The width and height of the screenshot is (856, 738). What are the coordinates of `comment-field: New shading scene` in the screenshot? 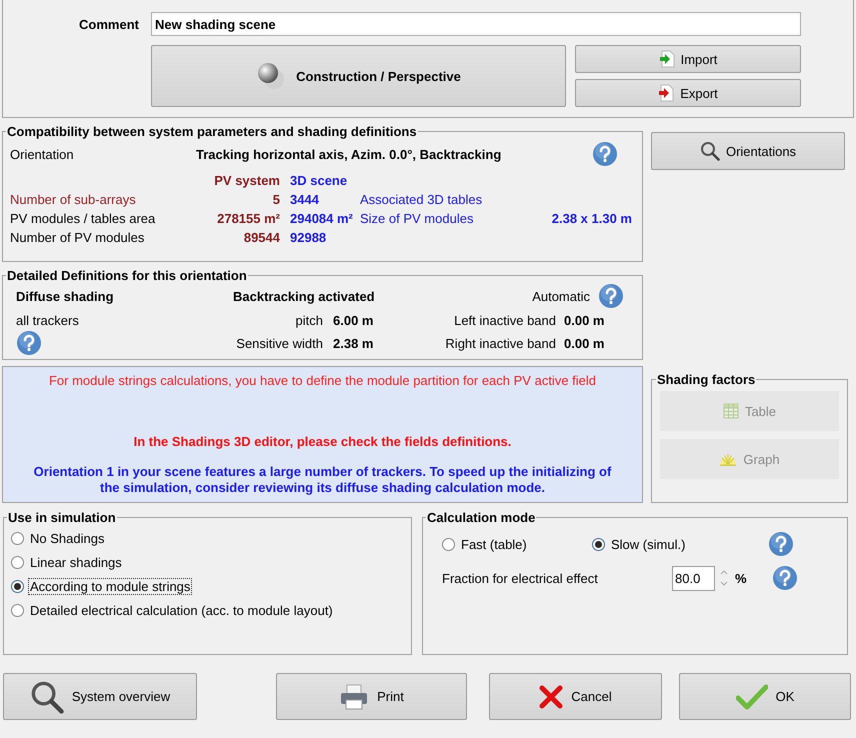 It's located at (476, 24).